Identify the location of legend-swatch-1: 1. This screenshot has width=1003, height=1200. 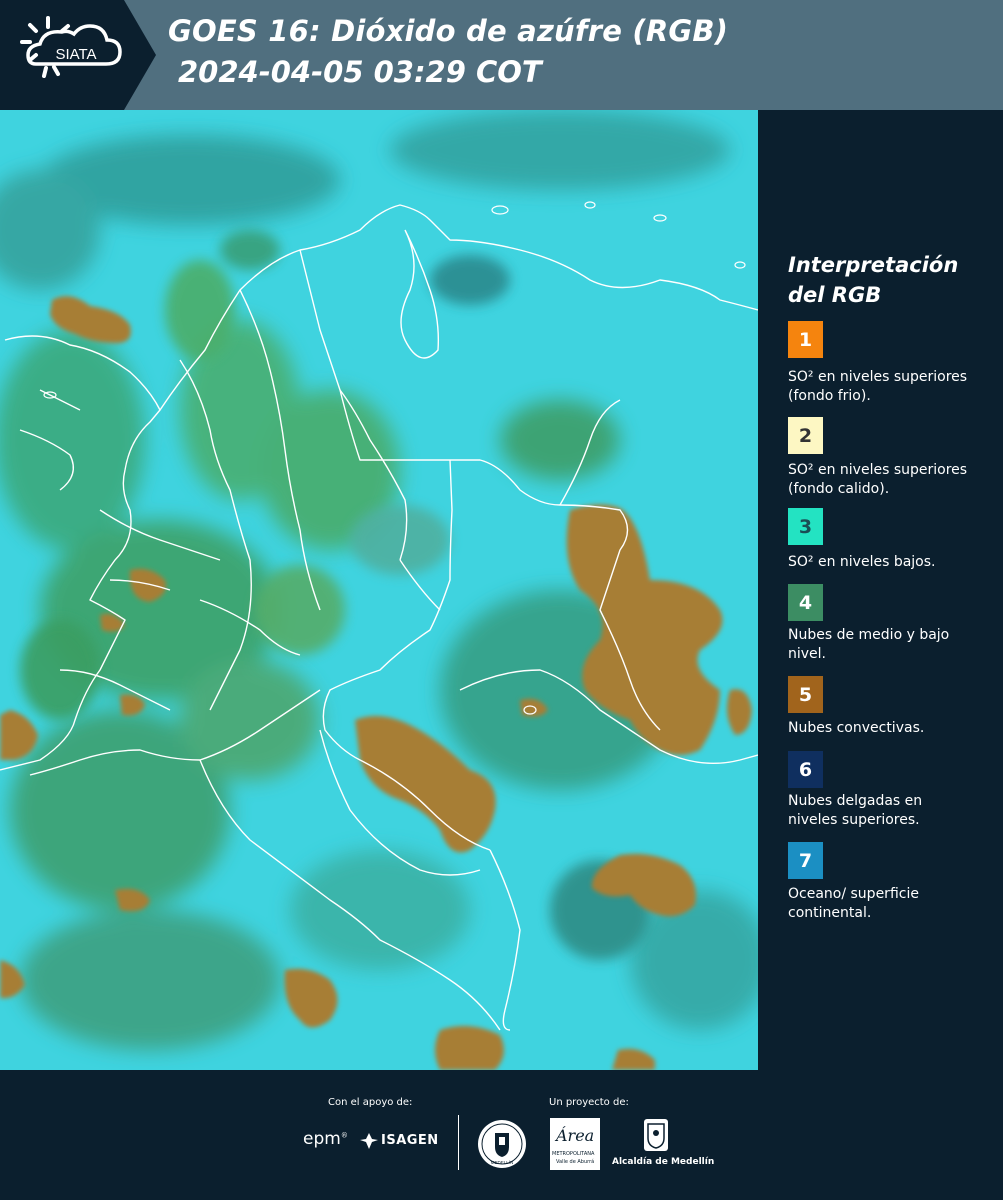
(805, 339).